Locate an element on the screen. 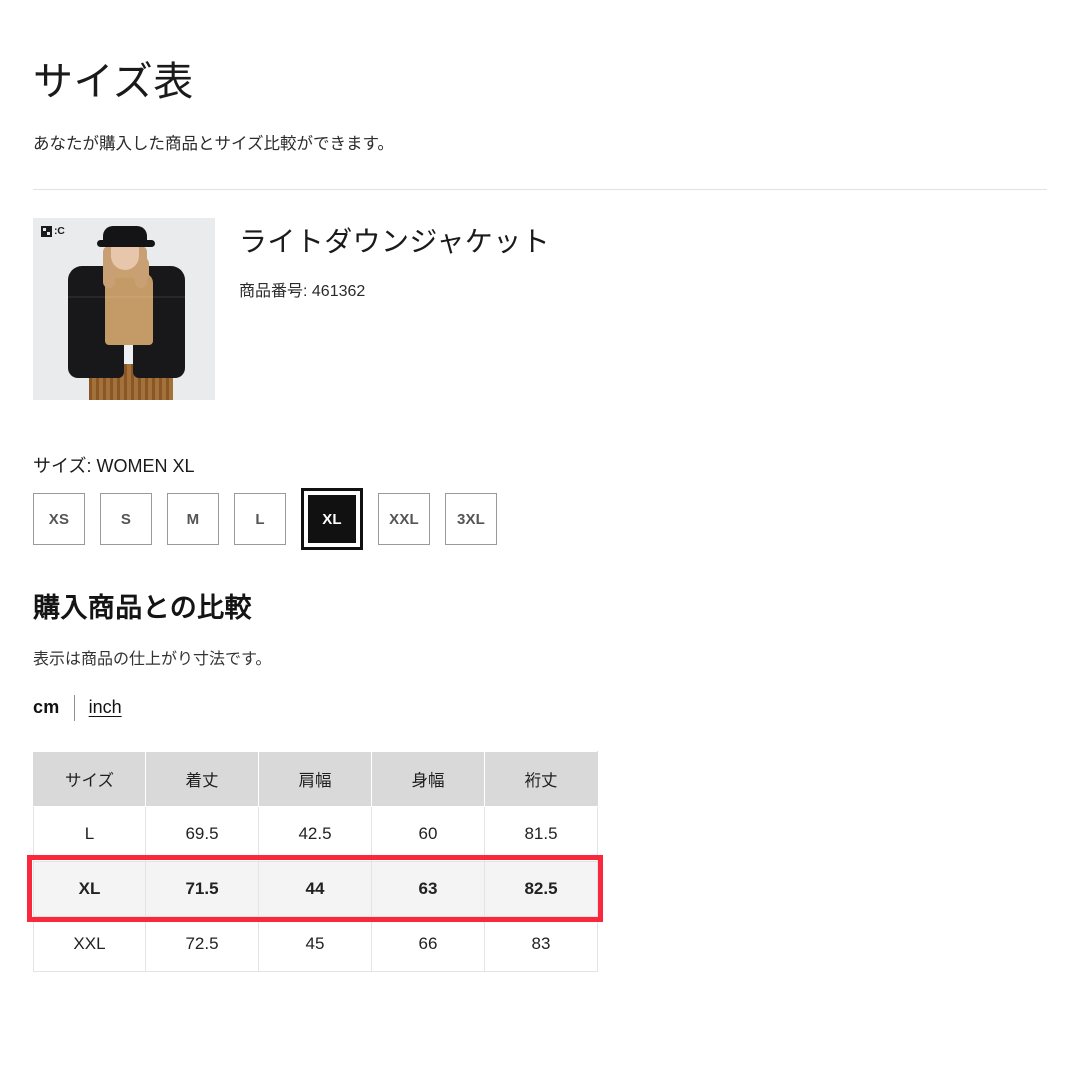  cell-sleeve: 83 is located at coordinates (541, 943).